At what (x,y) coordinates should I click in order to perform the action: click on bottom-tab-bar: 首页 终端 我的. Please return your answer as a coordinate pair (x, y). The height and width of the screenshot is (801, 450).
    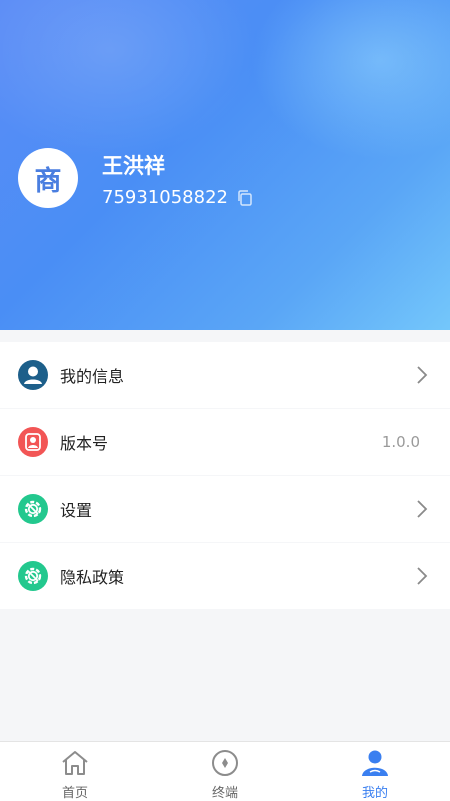
    Looking at the image, I should click on (225, 771).